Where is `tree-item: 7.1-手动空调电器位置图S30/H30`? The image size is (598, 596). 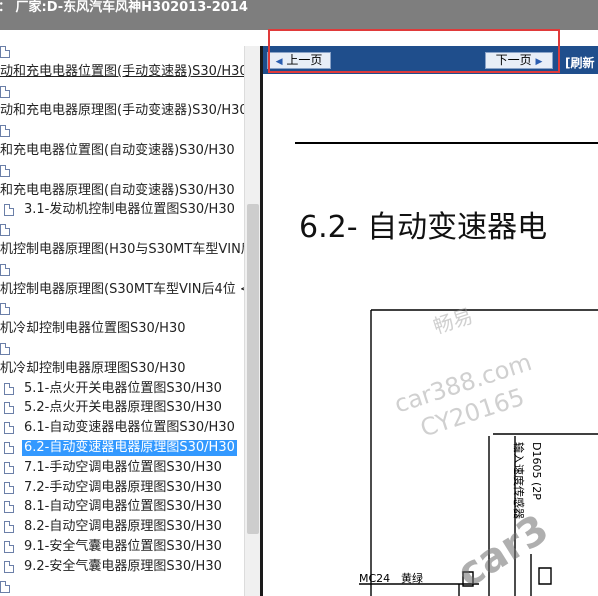 tree-item: 7.1-手动空调电器位置图S30/H30 is located at coordinates (122, 468).